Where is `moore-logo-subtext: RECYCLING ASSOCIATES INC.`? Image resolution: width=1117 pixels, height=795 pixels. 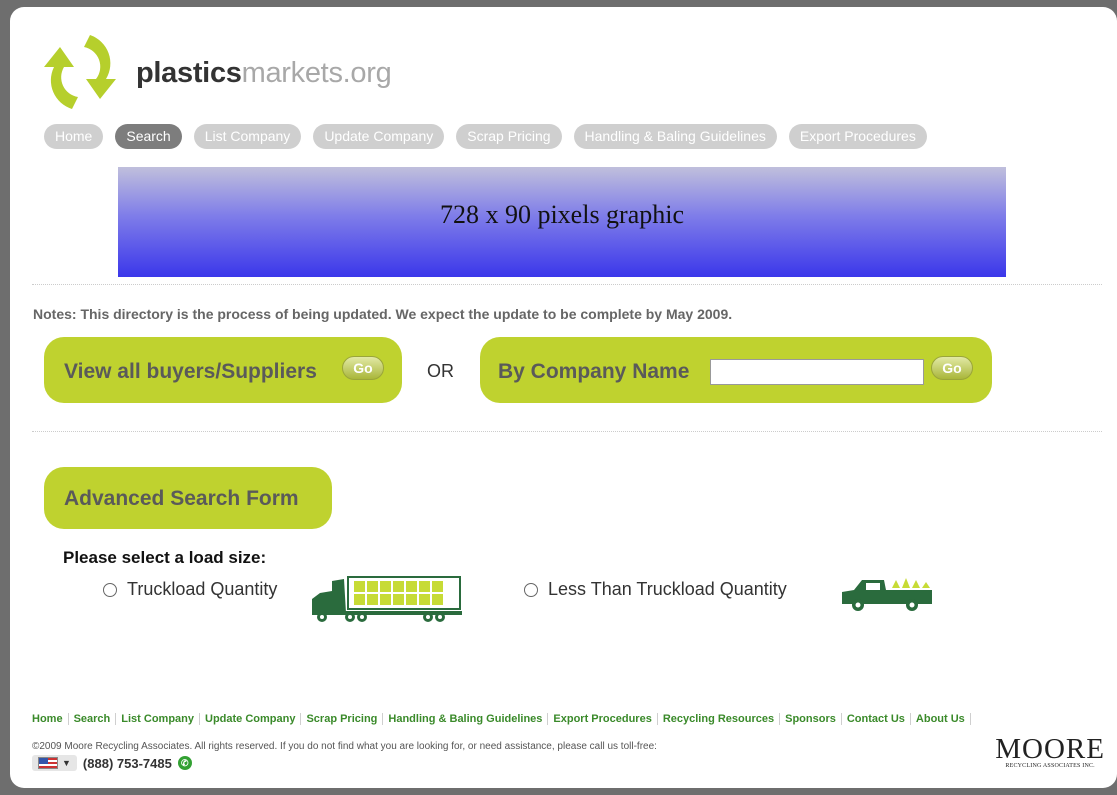
moore-logo-subtext: RECYCLING ASSOCIATES INC. is located at coordinates (1050, 766).